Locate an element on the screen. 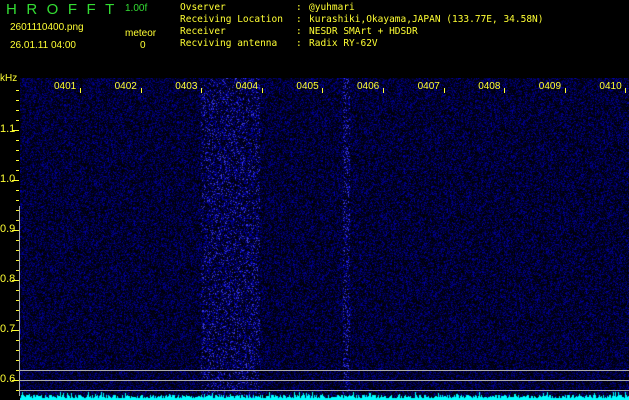 Image resolution: width=629 pixels, height=400 pixels. info-value: Radix RY-62V is located at coordinates (343, 43).